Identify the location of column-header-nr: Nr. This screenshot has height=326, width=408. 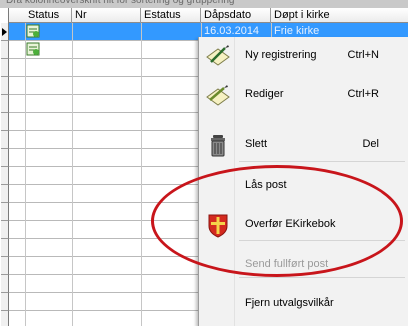
(106, 15).